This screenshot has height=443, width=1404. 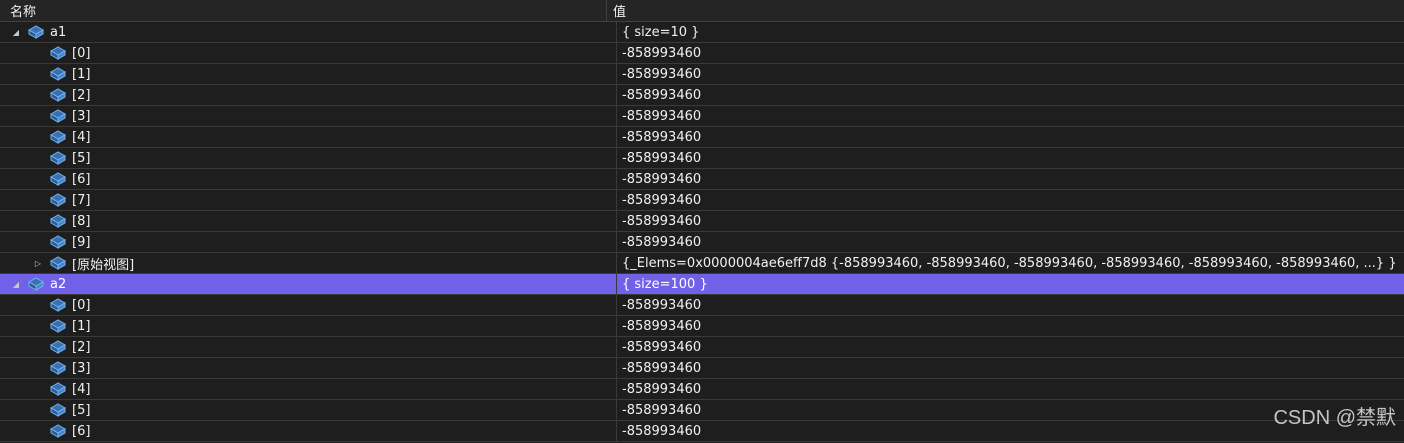 I want to click on name-column-header: 名称, so click(x=303, y=10).